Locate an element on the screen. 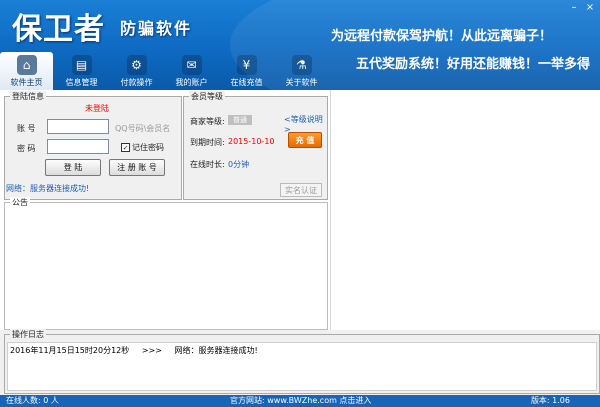 This screenshot has height=407, width=600. notice-panel-title: 公告 is located at coordinates (20, 202).